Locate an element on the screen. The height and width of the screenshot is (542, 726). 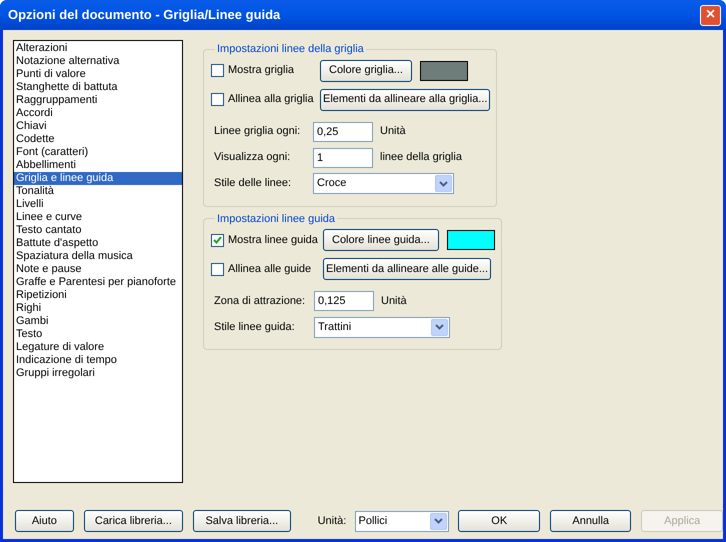
dropdown-field: Pollici is located at coordinates (402, 521).